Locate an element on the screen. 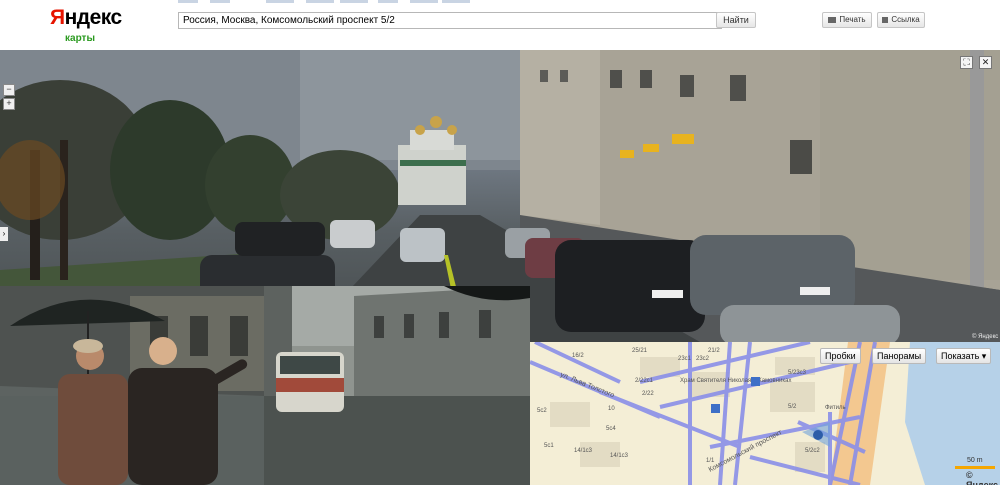  poi-label-church: Храм Святителя Николая в Хамовниках is located at coordinates (735, 381).